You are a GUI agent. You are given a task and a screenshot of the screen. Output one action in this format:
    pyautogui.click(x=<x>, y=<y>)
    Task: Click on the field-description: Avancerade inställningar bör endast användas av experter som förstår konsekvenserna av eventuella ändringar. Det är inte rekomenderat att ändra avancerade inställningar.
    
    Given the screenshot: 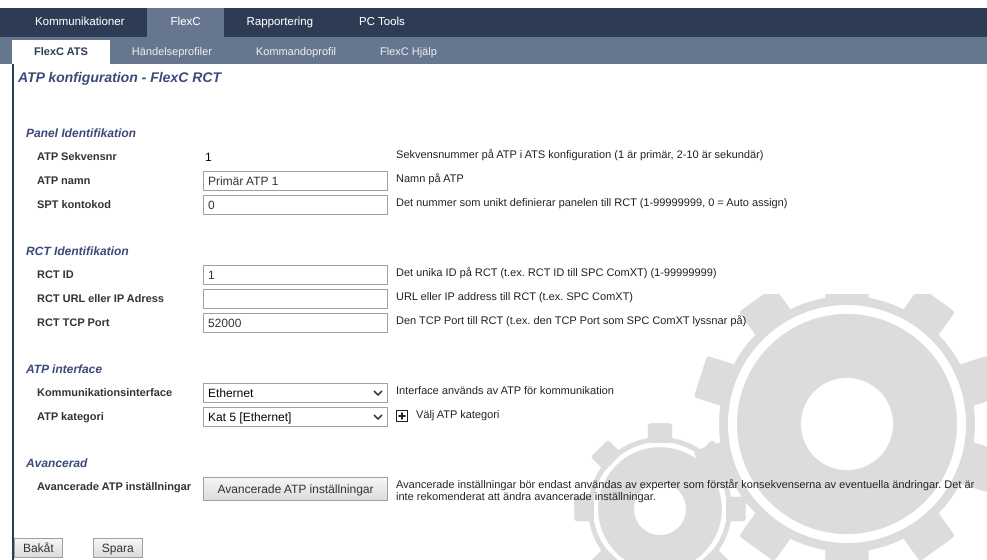 What is the action you would take?
    pyautogui.click(x=685, y=491)
    